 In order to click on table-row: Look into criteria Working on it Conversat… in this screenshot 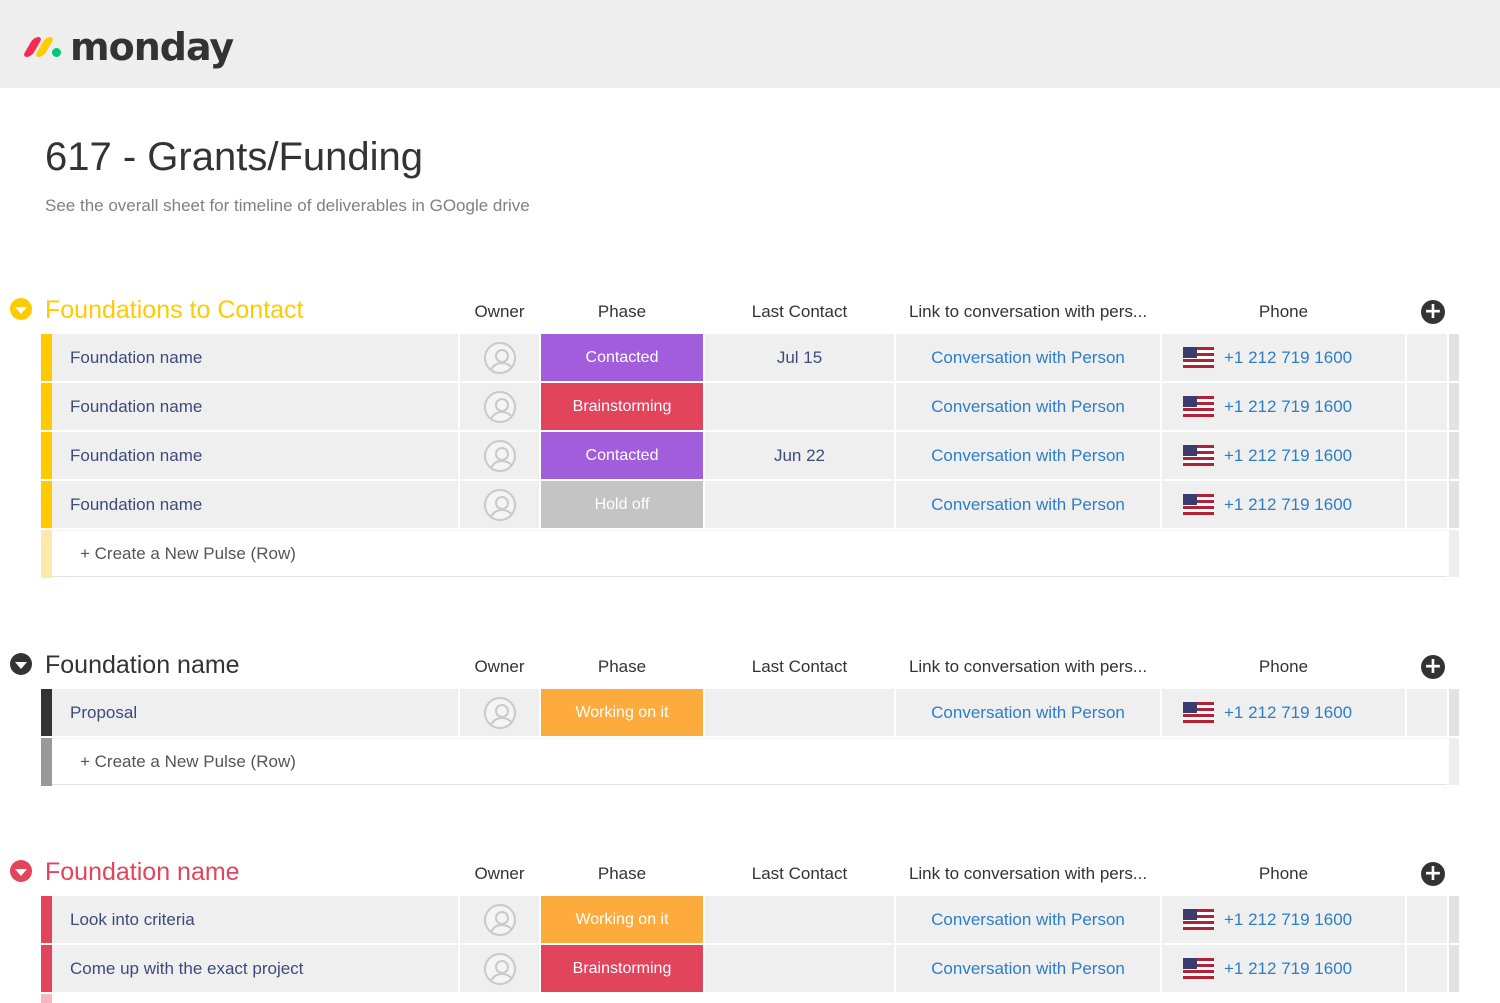, I will do `click(750, 920)`.